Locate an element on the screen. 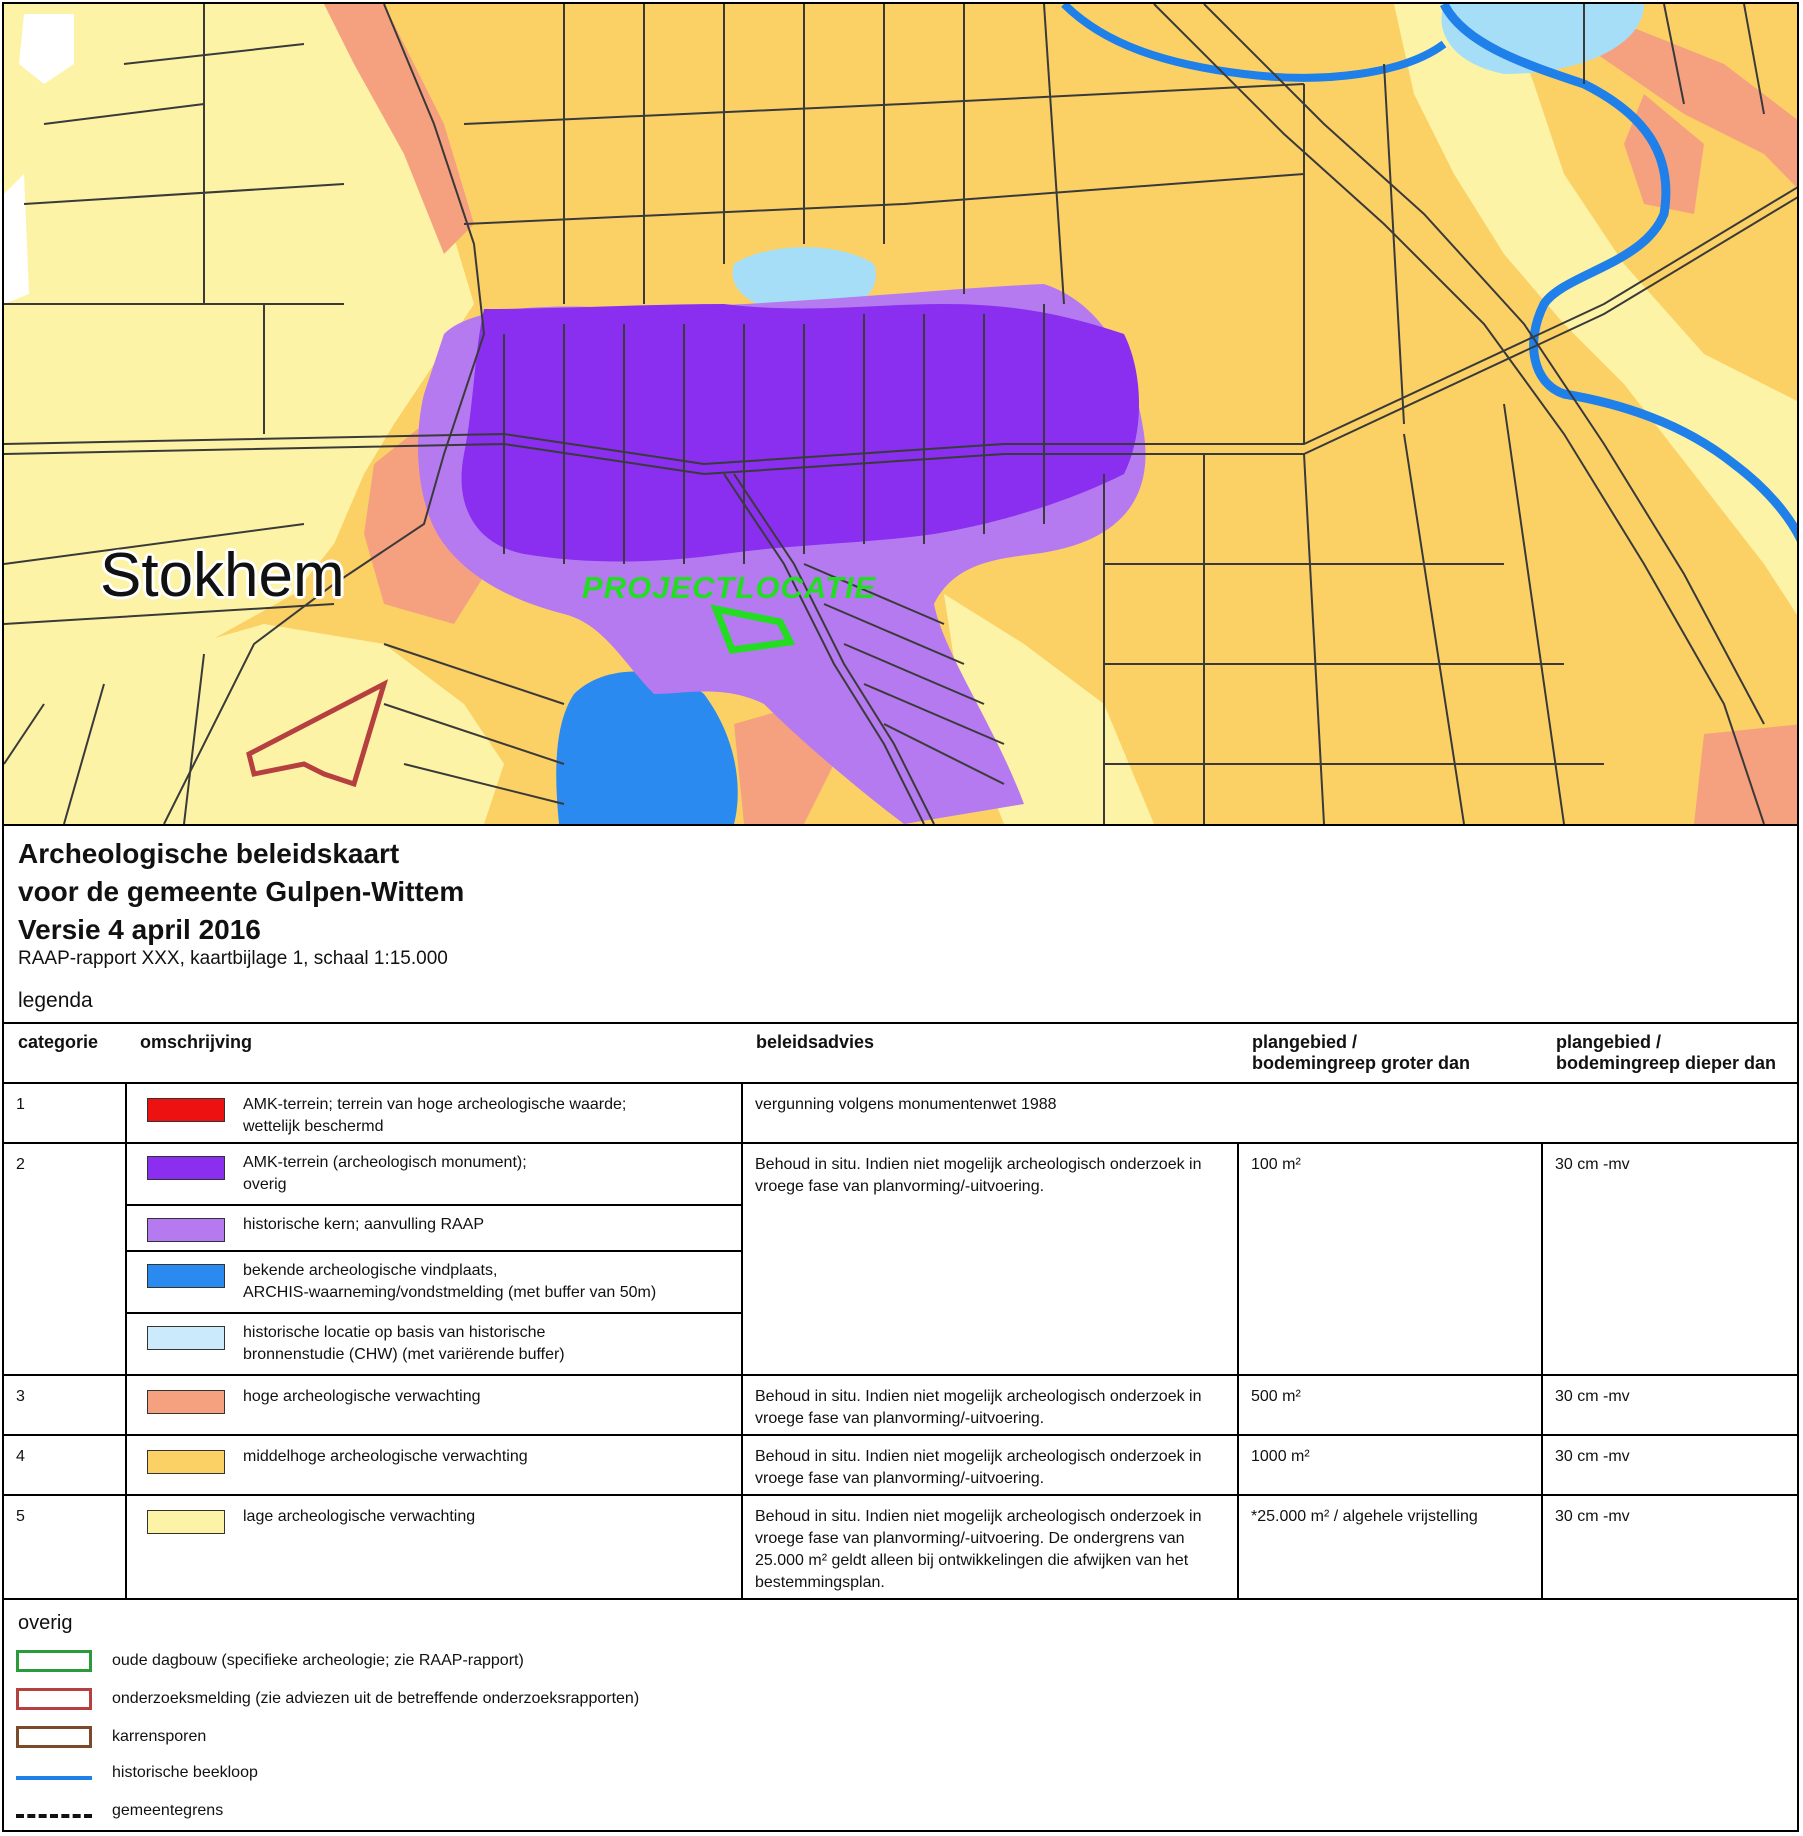  legend-item-text: lage archeologische verwachting is located at coordinates (359, 1517).